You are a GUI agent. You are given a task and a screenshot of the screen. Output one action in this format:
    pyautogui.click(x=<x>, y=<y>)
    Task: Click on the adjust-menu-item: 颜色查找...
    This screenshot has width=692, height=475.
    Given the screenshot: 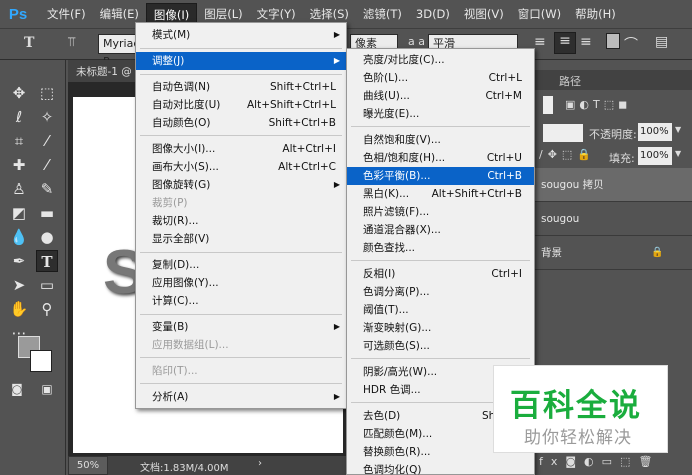 What is the action you would take?
    pyautogui.click(x=440, y=248)
    